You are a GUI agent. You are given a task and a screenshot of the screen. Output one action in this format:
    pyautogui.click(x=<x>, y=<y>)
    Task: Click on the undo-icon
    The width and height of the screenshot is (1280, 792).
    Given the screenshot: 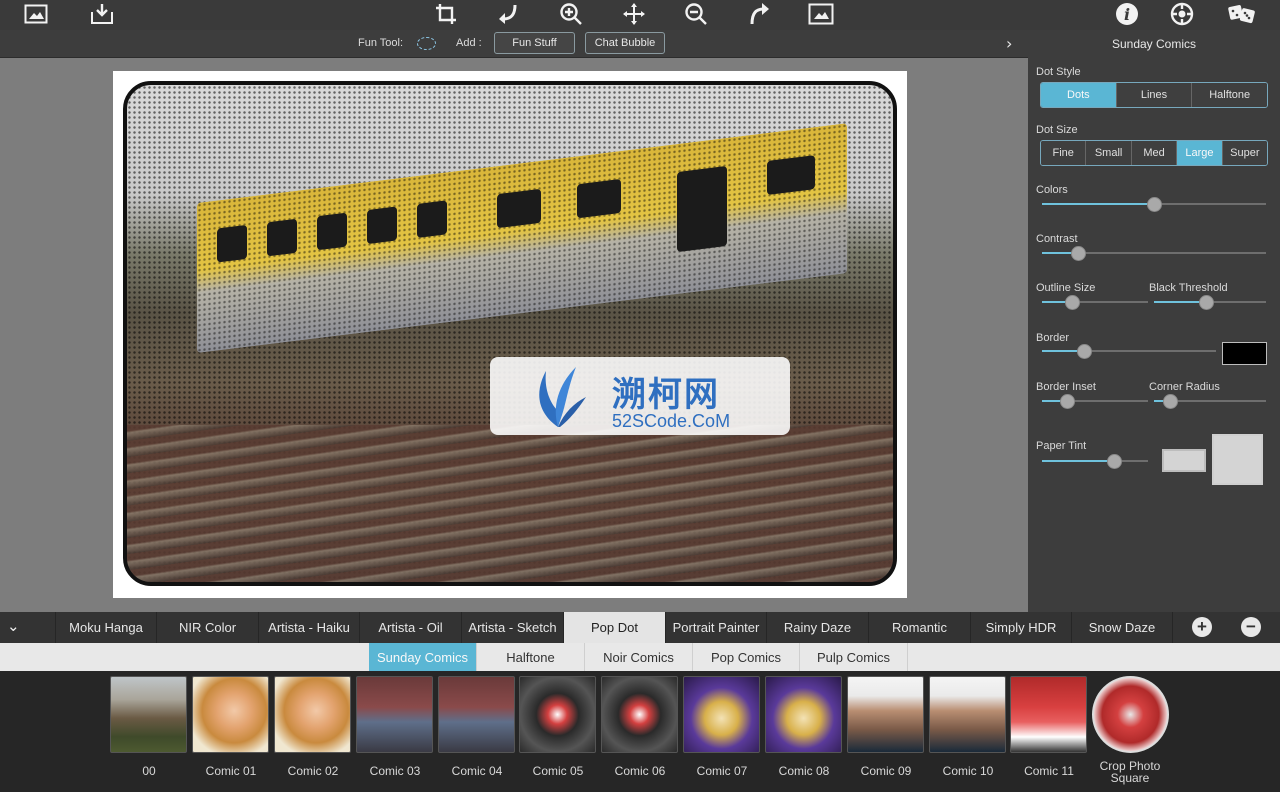 What is the action you would take?
    pyautogui.click(x=508, y=14)
    